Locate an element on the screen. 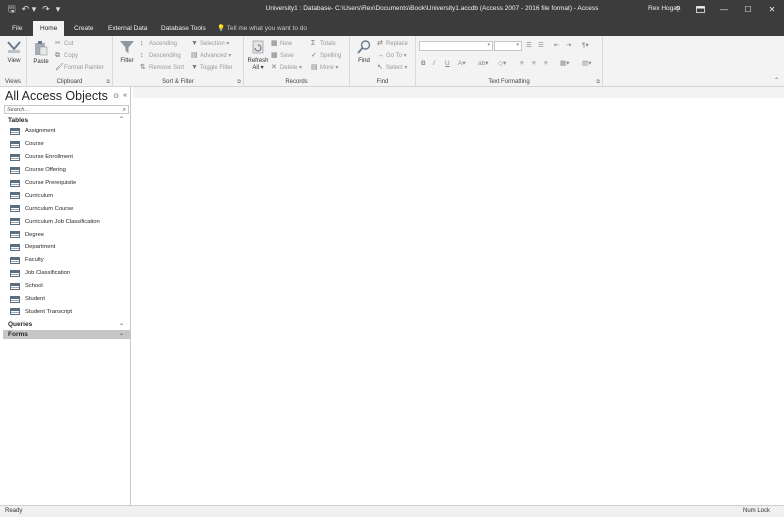 This screenshot has width=784, height=517. nav-section-forms: Forms ⌄ is located at coordinates (66, 334).